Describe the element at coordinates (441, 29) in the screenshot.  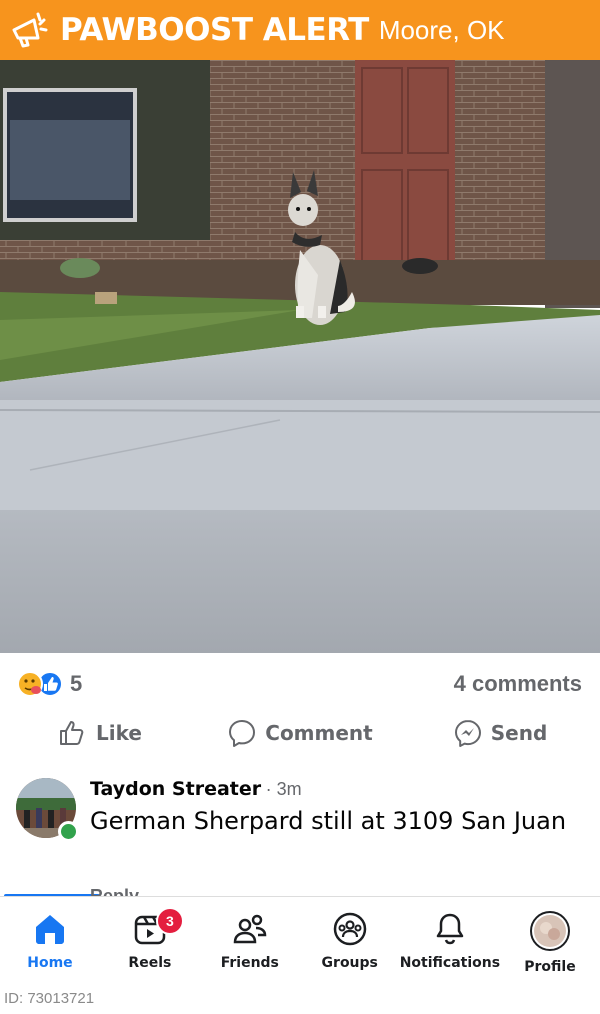
I see `banner-location: Moore, OK` at that location.